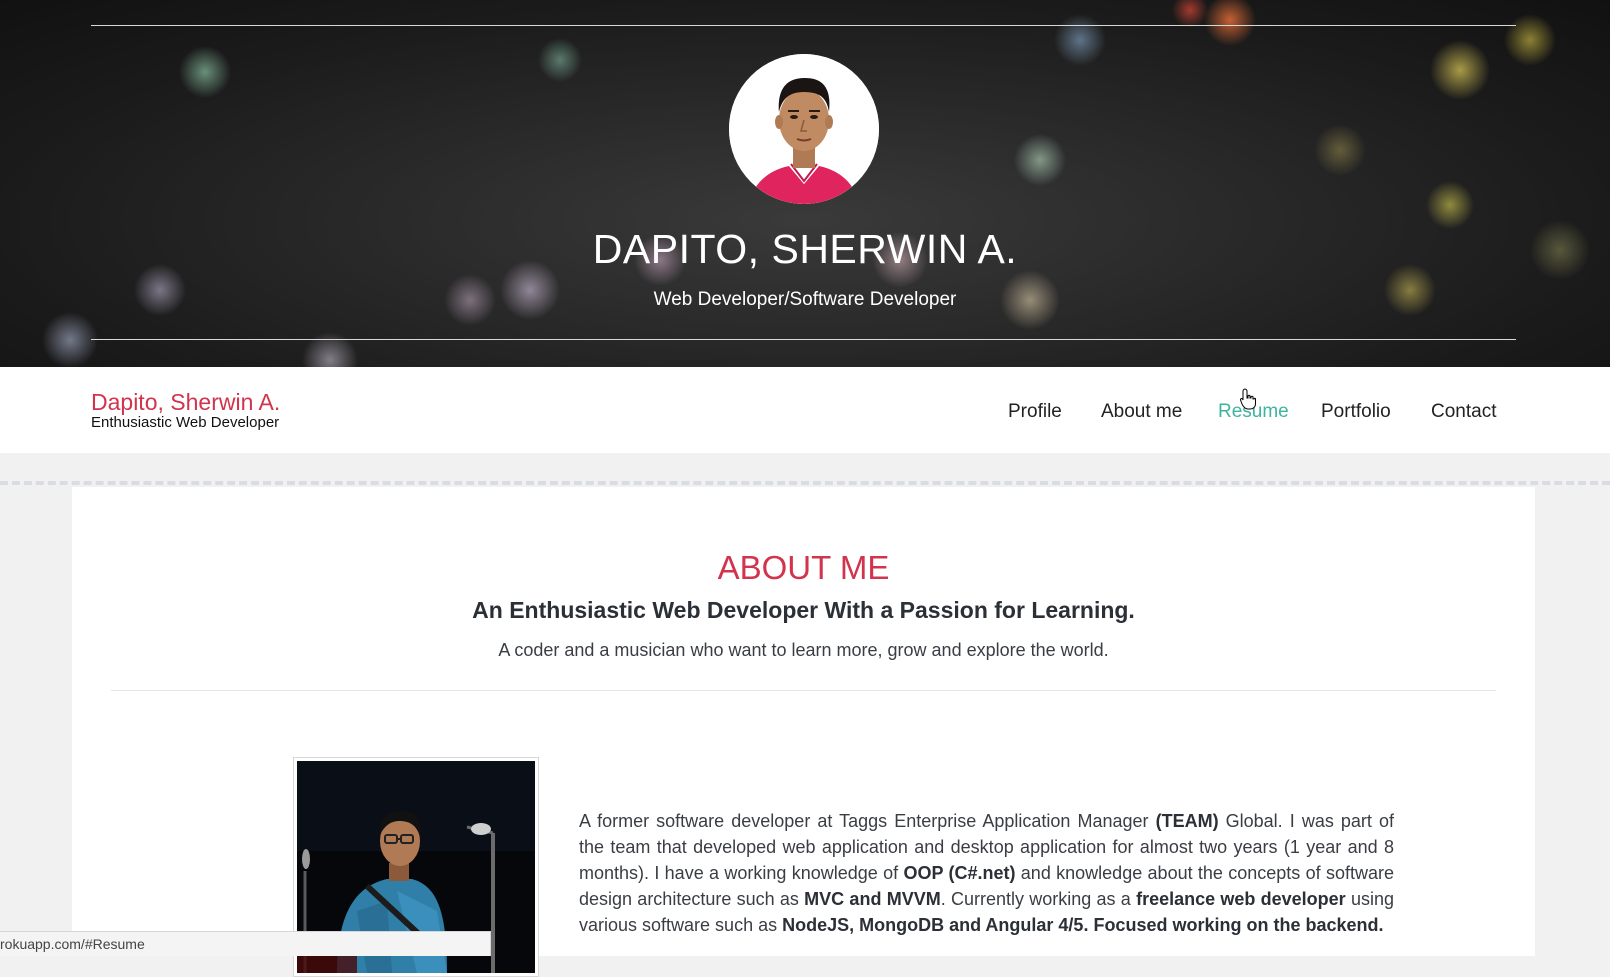 The width and height of the screenshot is (1610, 977). Describe the element at coordinates (245, 943) in the screenshot. I see `browser-status-bar: rokuapp.com/#Resume` at that location.